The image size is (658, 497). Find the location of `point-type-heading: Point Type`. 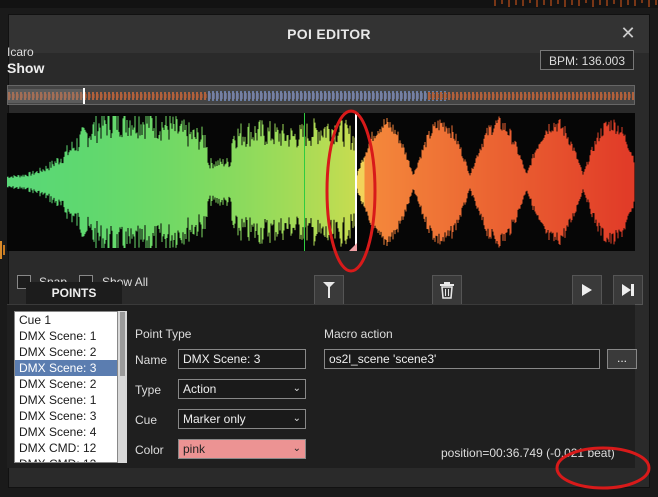

point-type-heading: Point Type is located at coordinates (163, 334).